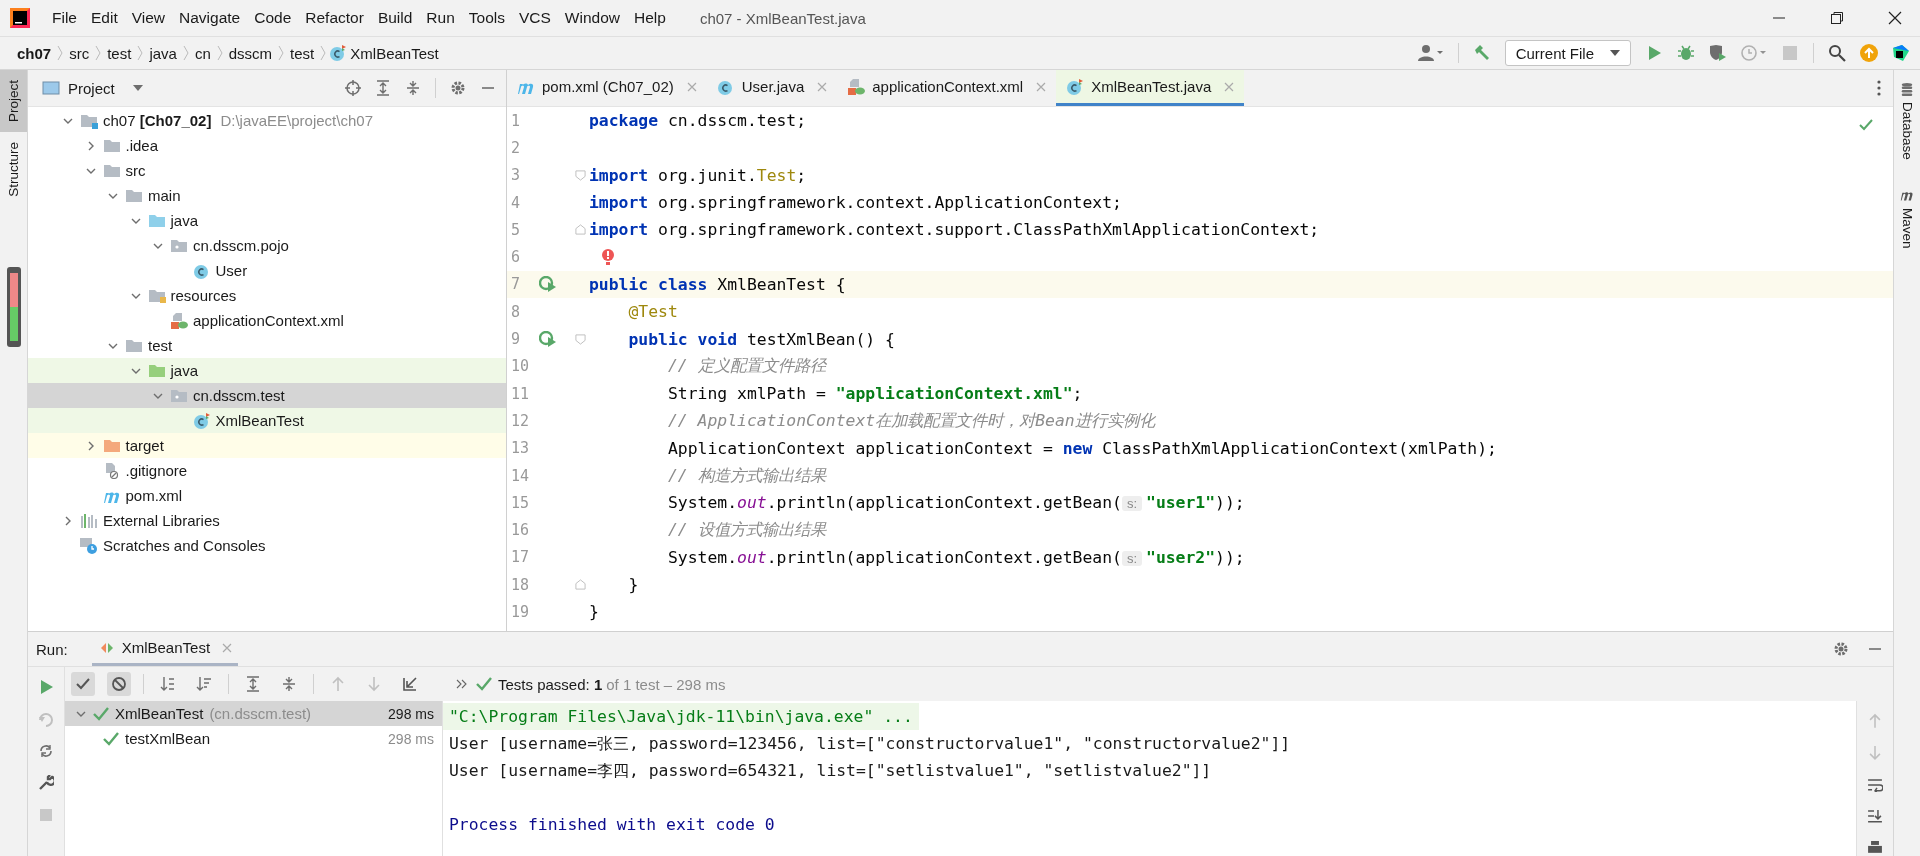 The width and height of the screenshot is (1920, 856). I want to click on hammer-icon, so click(1481, 53).